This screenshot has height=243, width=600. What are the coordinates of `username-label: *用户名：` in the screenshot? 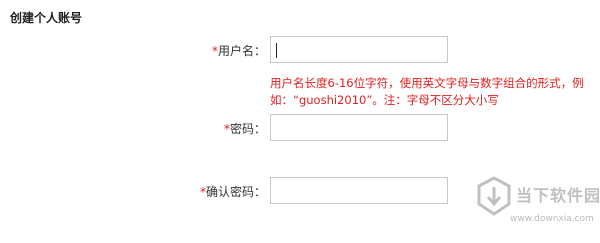 It's located at (239, 50).